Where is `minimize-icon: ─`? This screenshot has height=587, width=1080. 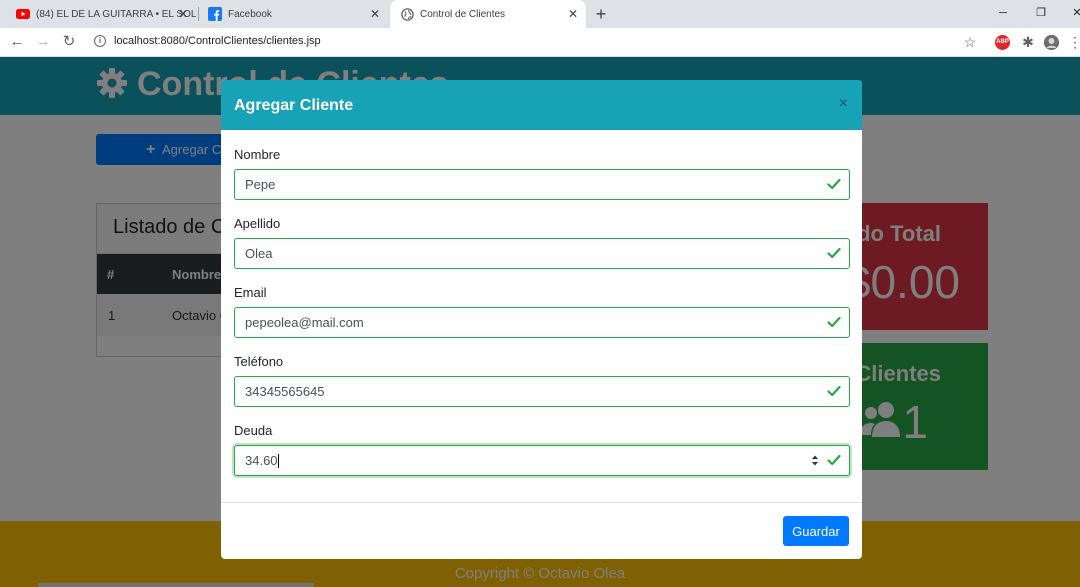 minimize-icon: ─ is located at coordinates (1003, 13).